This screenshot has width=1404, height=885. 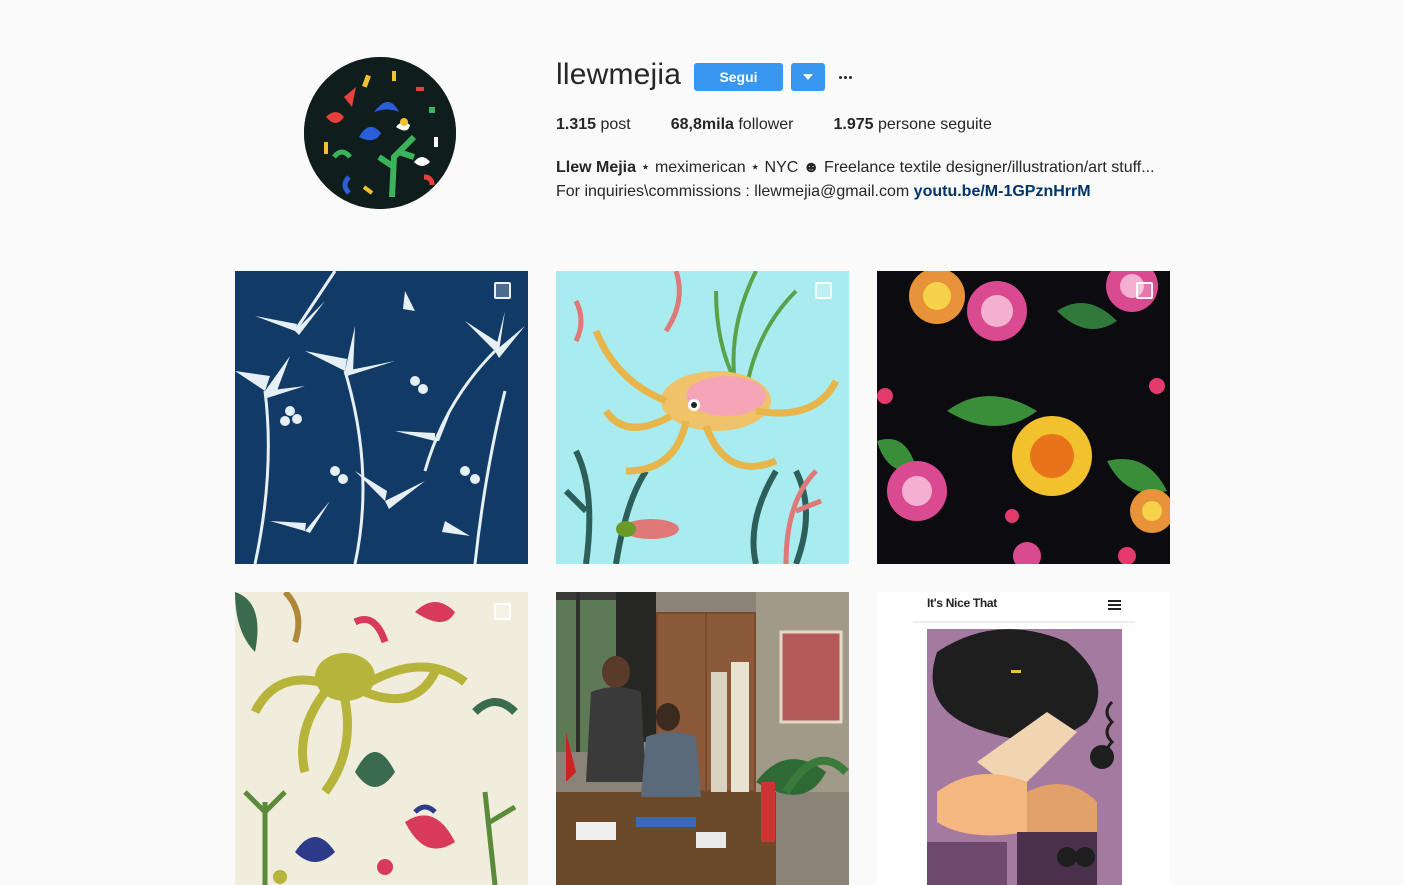 I want to click on profile-avatar, so click(x=380, y=133).